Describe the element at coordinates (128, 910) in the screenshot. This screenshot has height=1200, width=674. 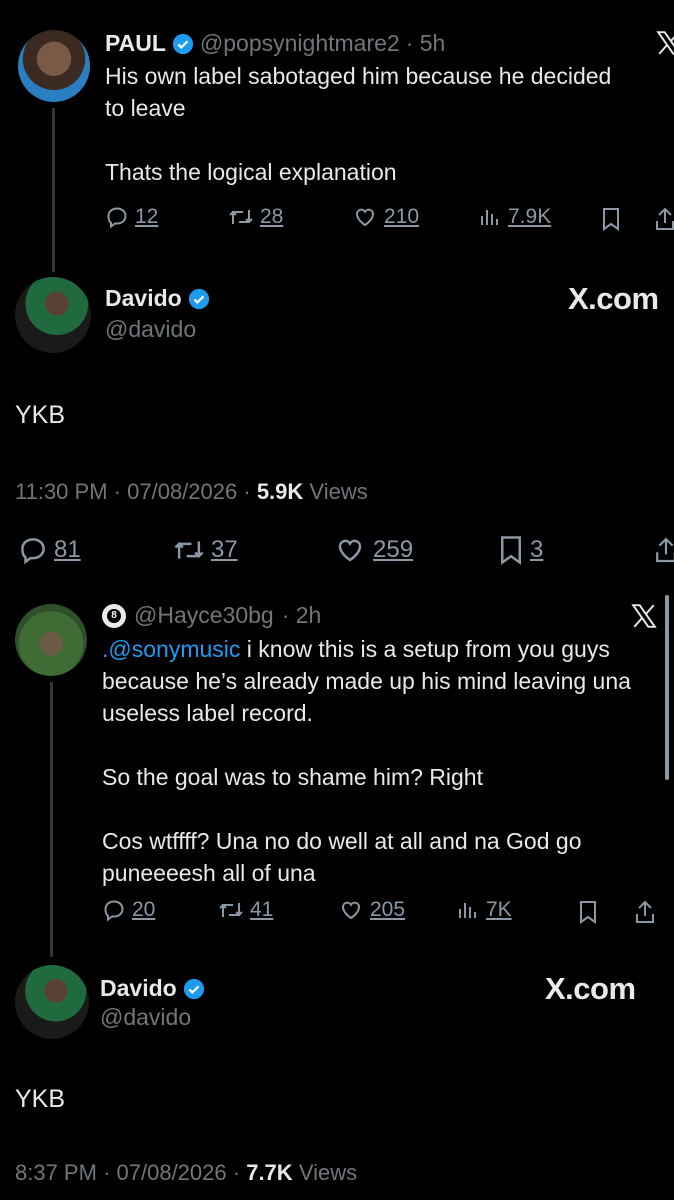
I see `reply-button: 20` at that location.